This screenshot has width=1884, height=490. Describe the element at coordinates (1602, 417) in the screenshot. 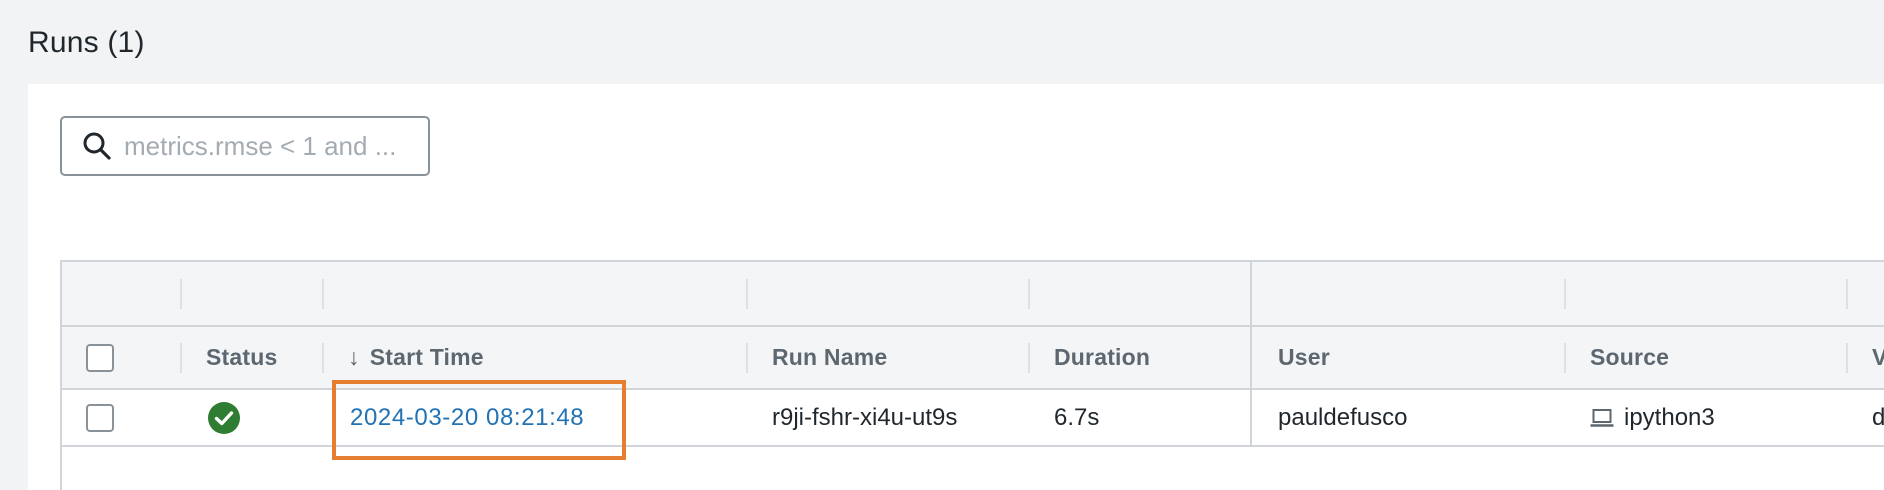

I see `laptop-icon` at that location.